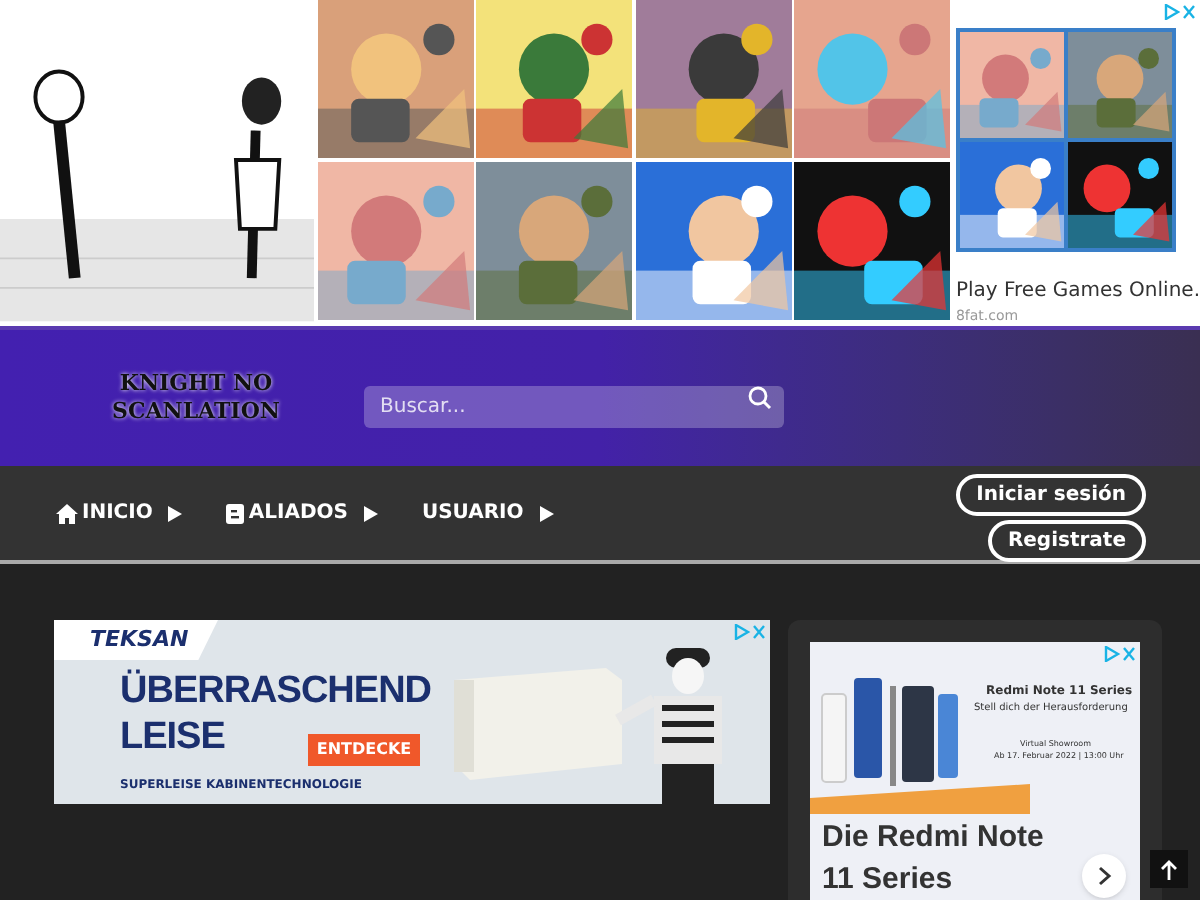 The image size is (1200, 900). I want to click on brand-logo: TEKSAN, so click(136, 640).